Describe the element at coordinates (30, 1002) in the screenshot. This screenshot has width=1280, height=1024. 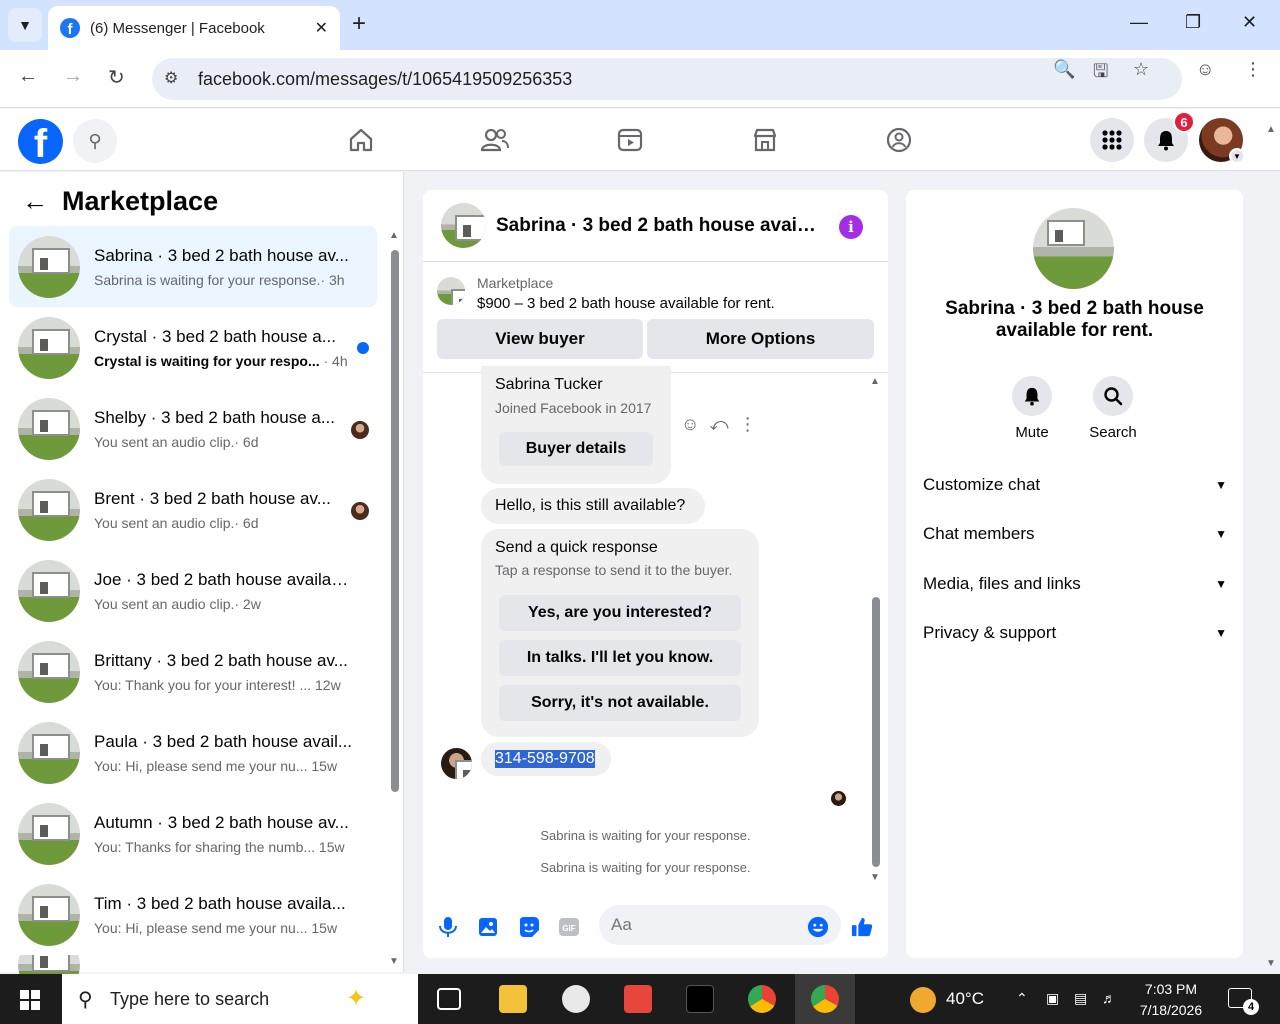
I see `windows-start-icon` at that location.